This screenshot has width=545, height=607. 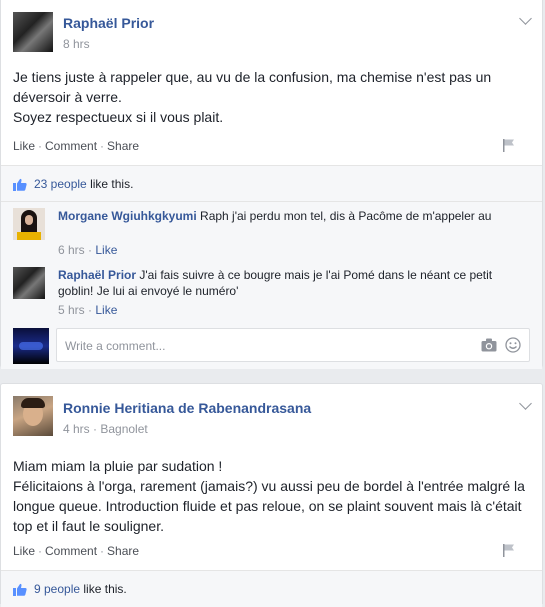 What do you see at coordinates (71, 250) in the screenshot?
I see `comment-timestamp: 6 hrs` at bounding box center [71, 250].